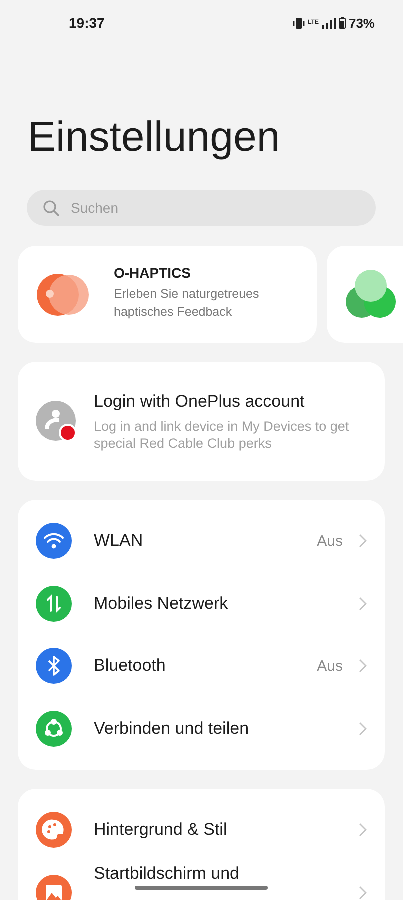  I want to click on haptics-icon, so click(63, 294).